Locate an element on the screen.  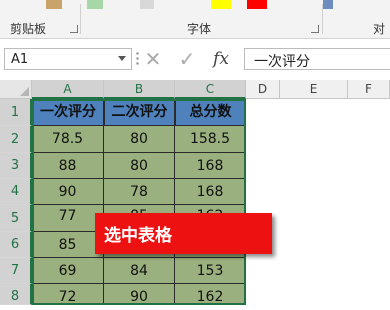
table-cell: 77 is located at coordinates (68, 218).